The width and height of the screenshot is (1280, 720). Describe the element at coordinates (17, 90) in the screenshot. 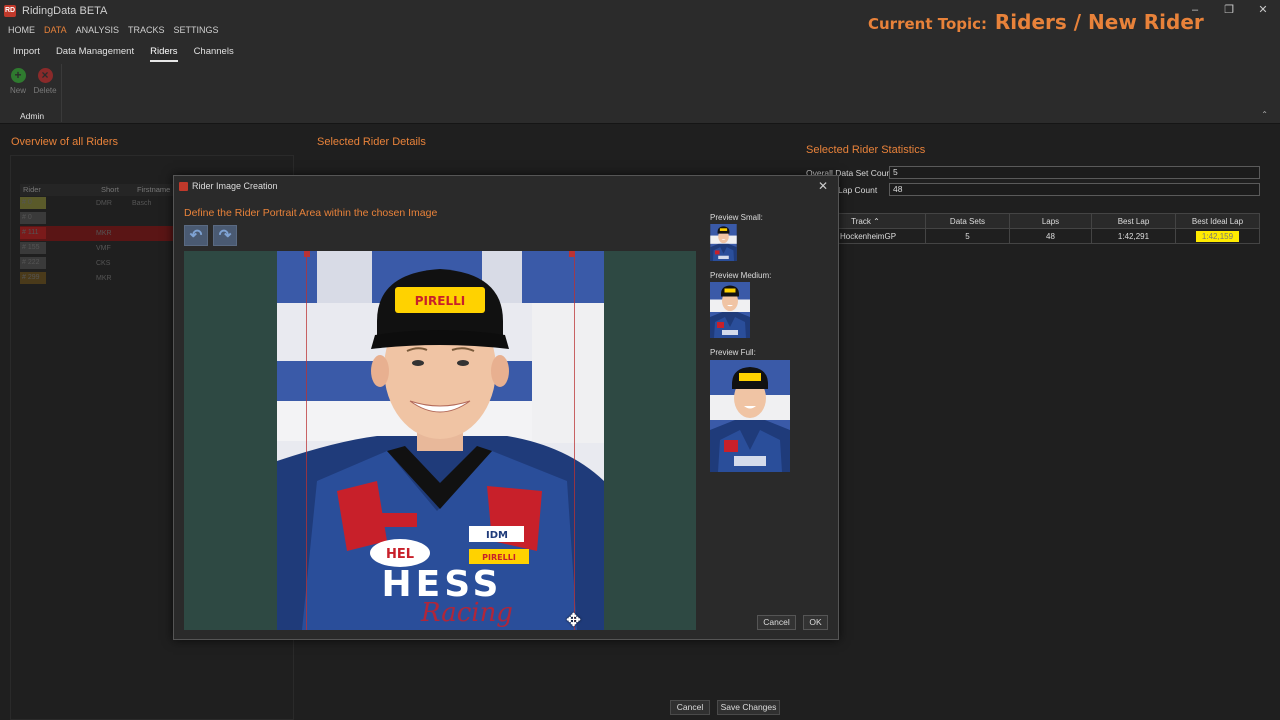

I see `new-label: New` at that location.